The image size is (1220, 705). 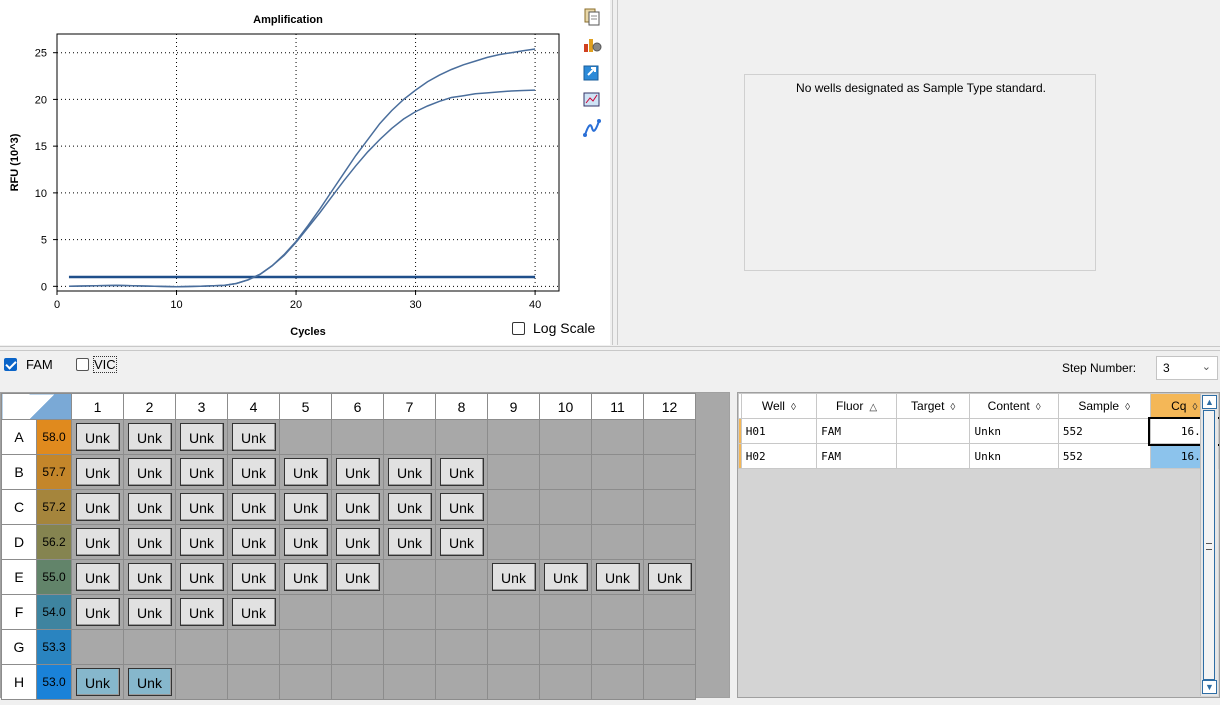 I want to click on cell-well: H02, so click(x=779, y=456).